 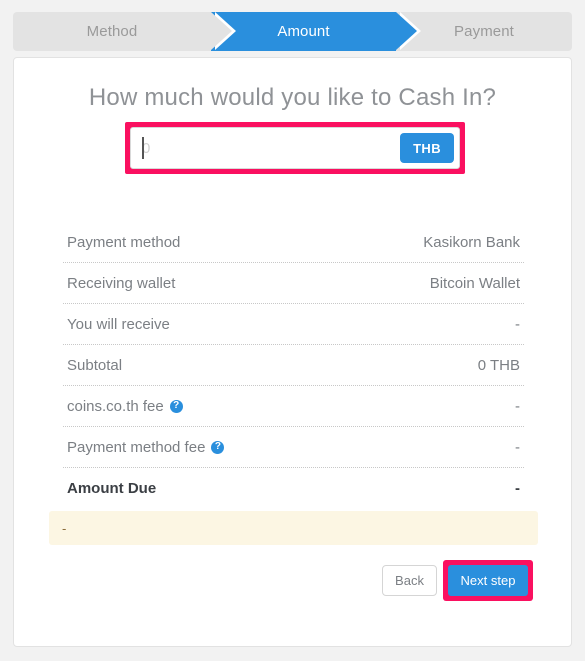 I want to click on step-amount-label: Amount, so click(x=303, y=31).